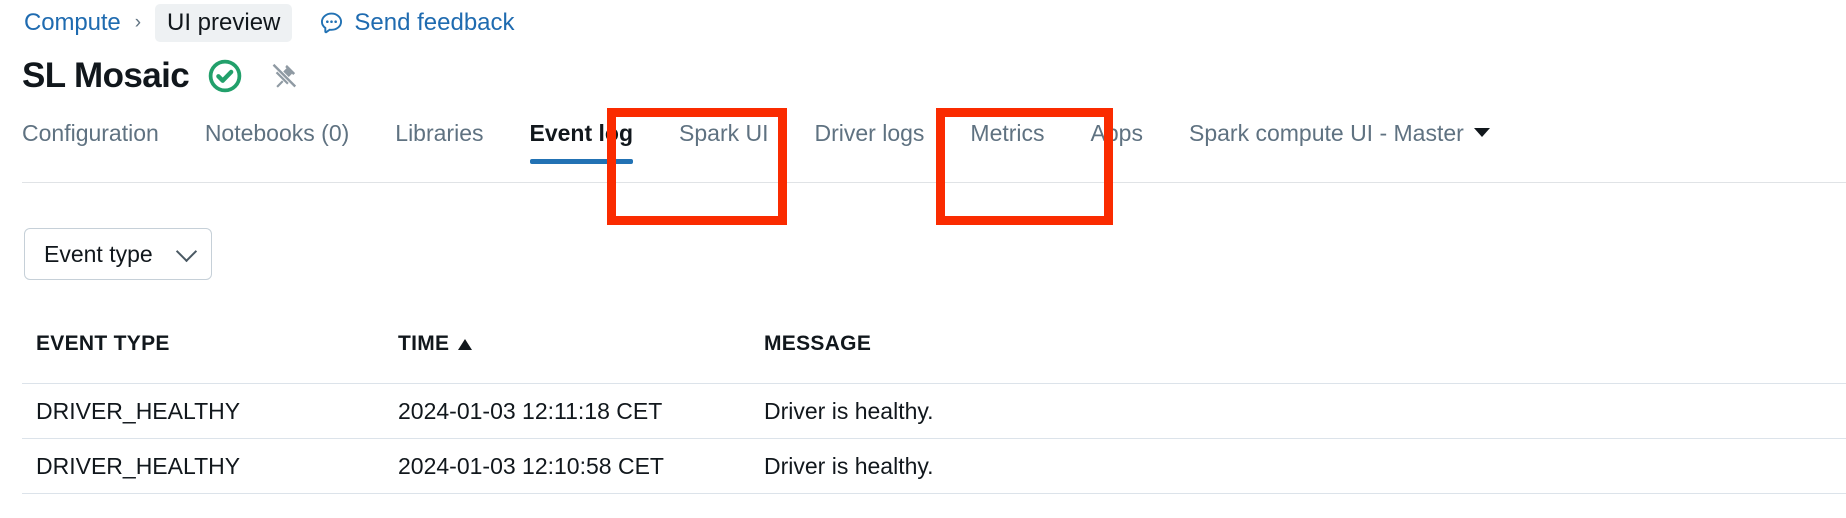 The image size is (1846, 518). I want to click on tab-metrics: Metrics, so click(1007, 141).